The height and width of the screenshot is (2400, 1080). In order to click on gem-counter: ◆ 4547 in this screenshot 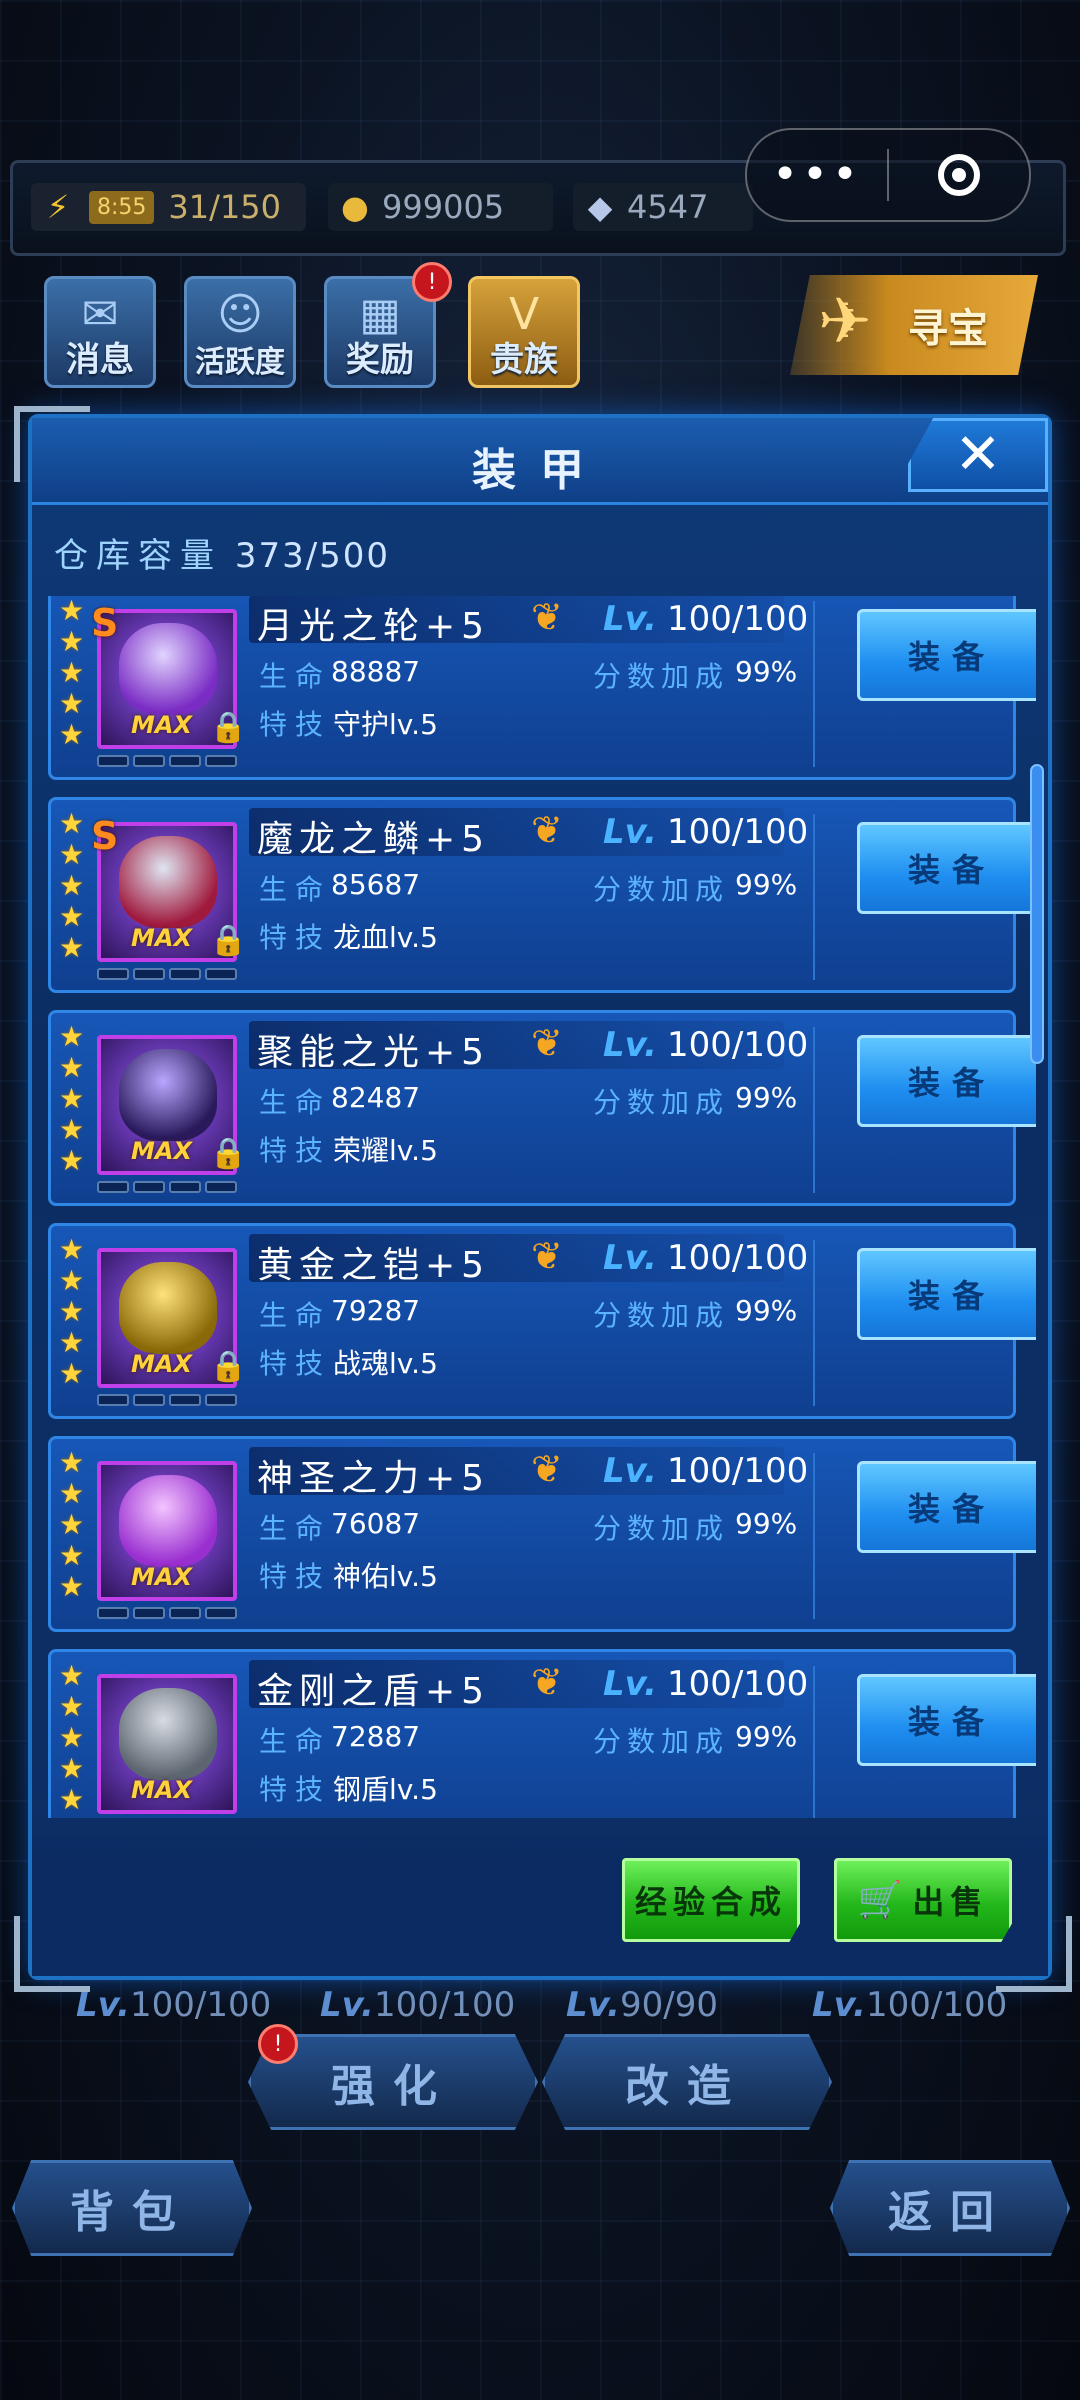, I will do `click(663, 207)`.